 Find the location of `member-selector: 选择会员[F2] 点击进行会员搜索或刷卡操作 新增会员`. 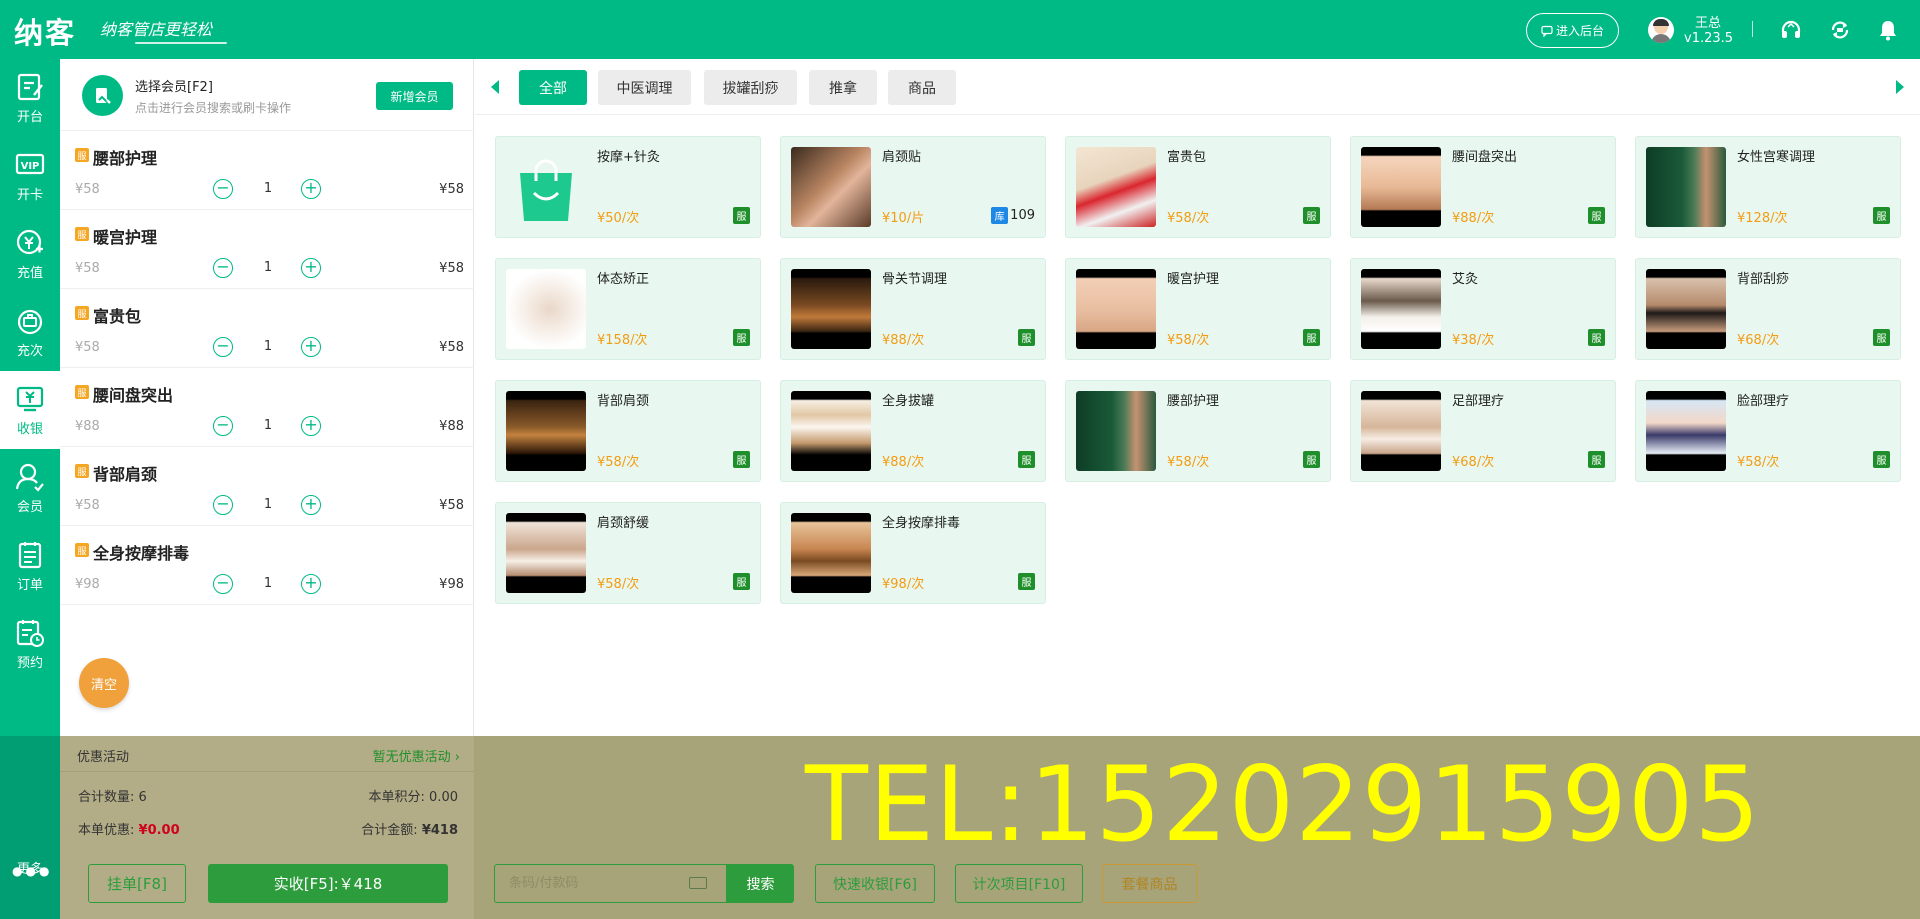

member-selector: 选择会员[F2] 点击进行会员搜索或刷卡操作 新增会员 is located at coordinates (267, 95).